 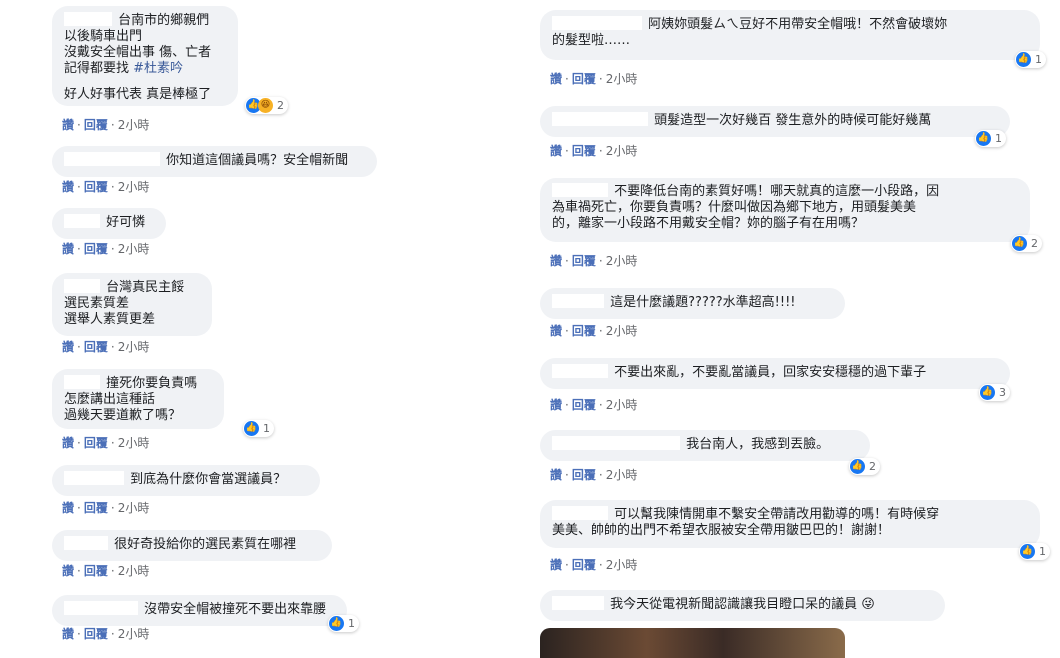 What do you see at coordinates (192, 554) in the screenshot?
I see `comment-item: 很好奇投給你的選民素質在哪裡 讚 · 回覆 · 2小時` at bounding box center [192, 554].